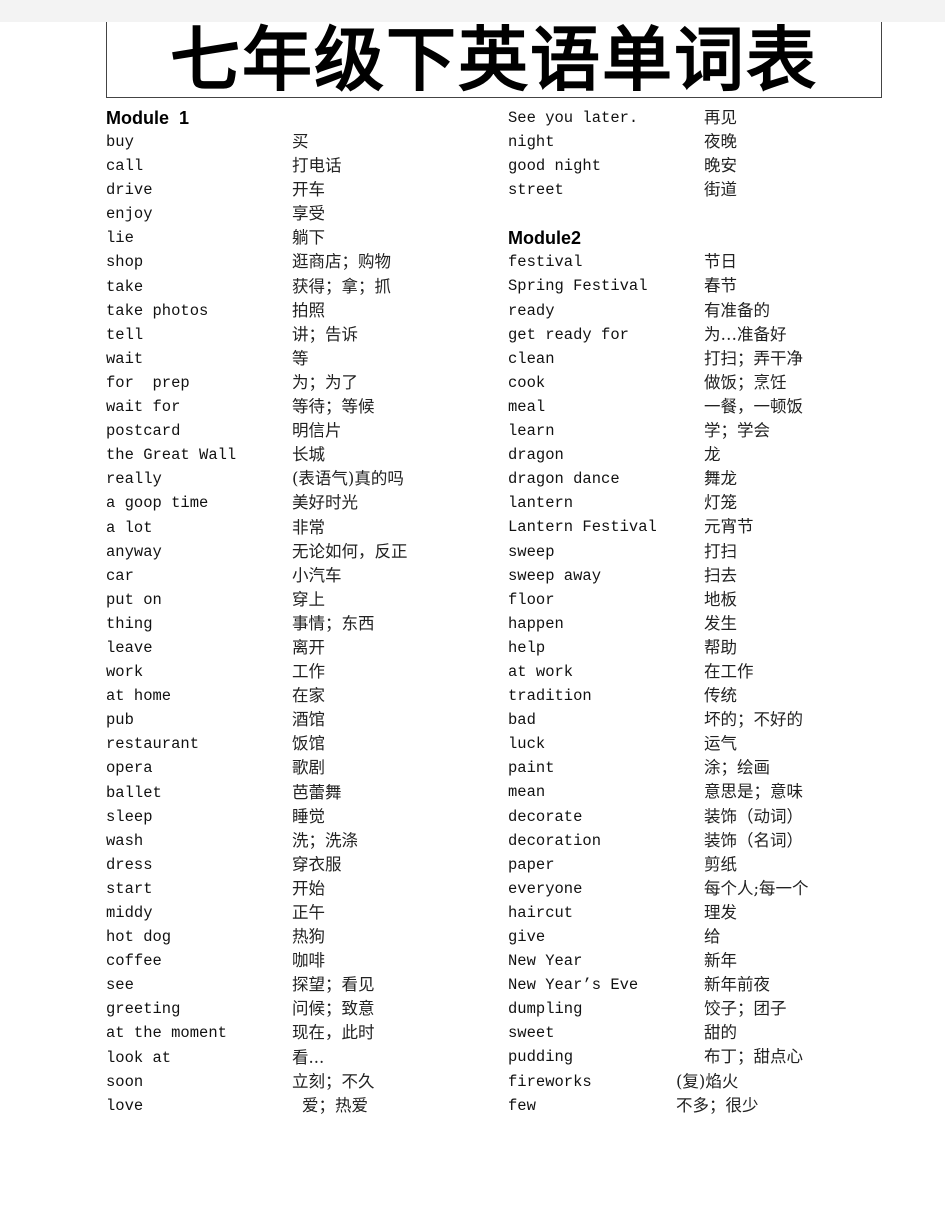 The width and height of the screenshot is (945, 1223). Describe the element at coordinates (335, 1105) in the screenshot. I see `chinese-meaning: 爱；热爱` at that location.